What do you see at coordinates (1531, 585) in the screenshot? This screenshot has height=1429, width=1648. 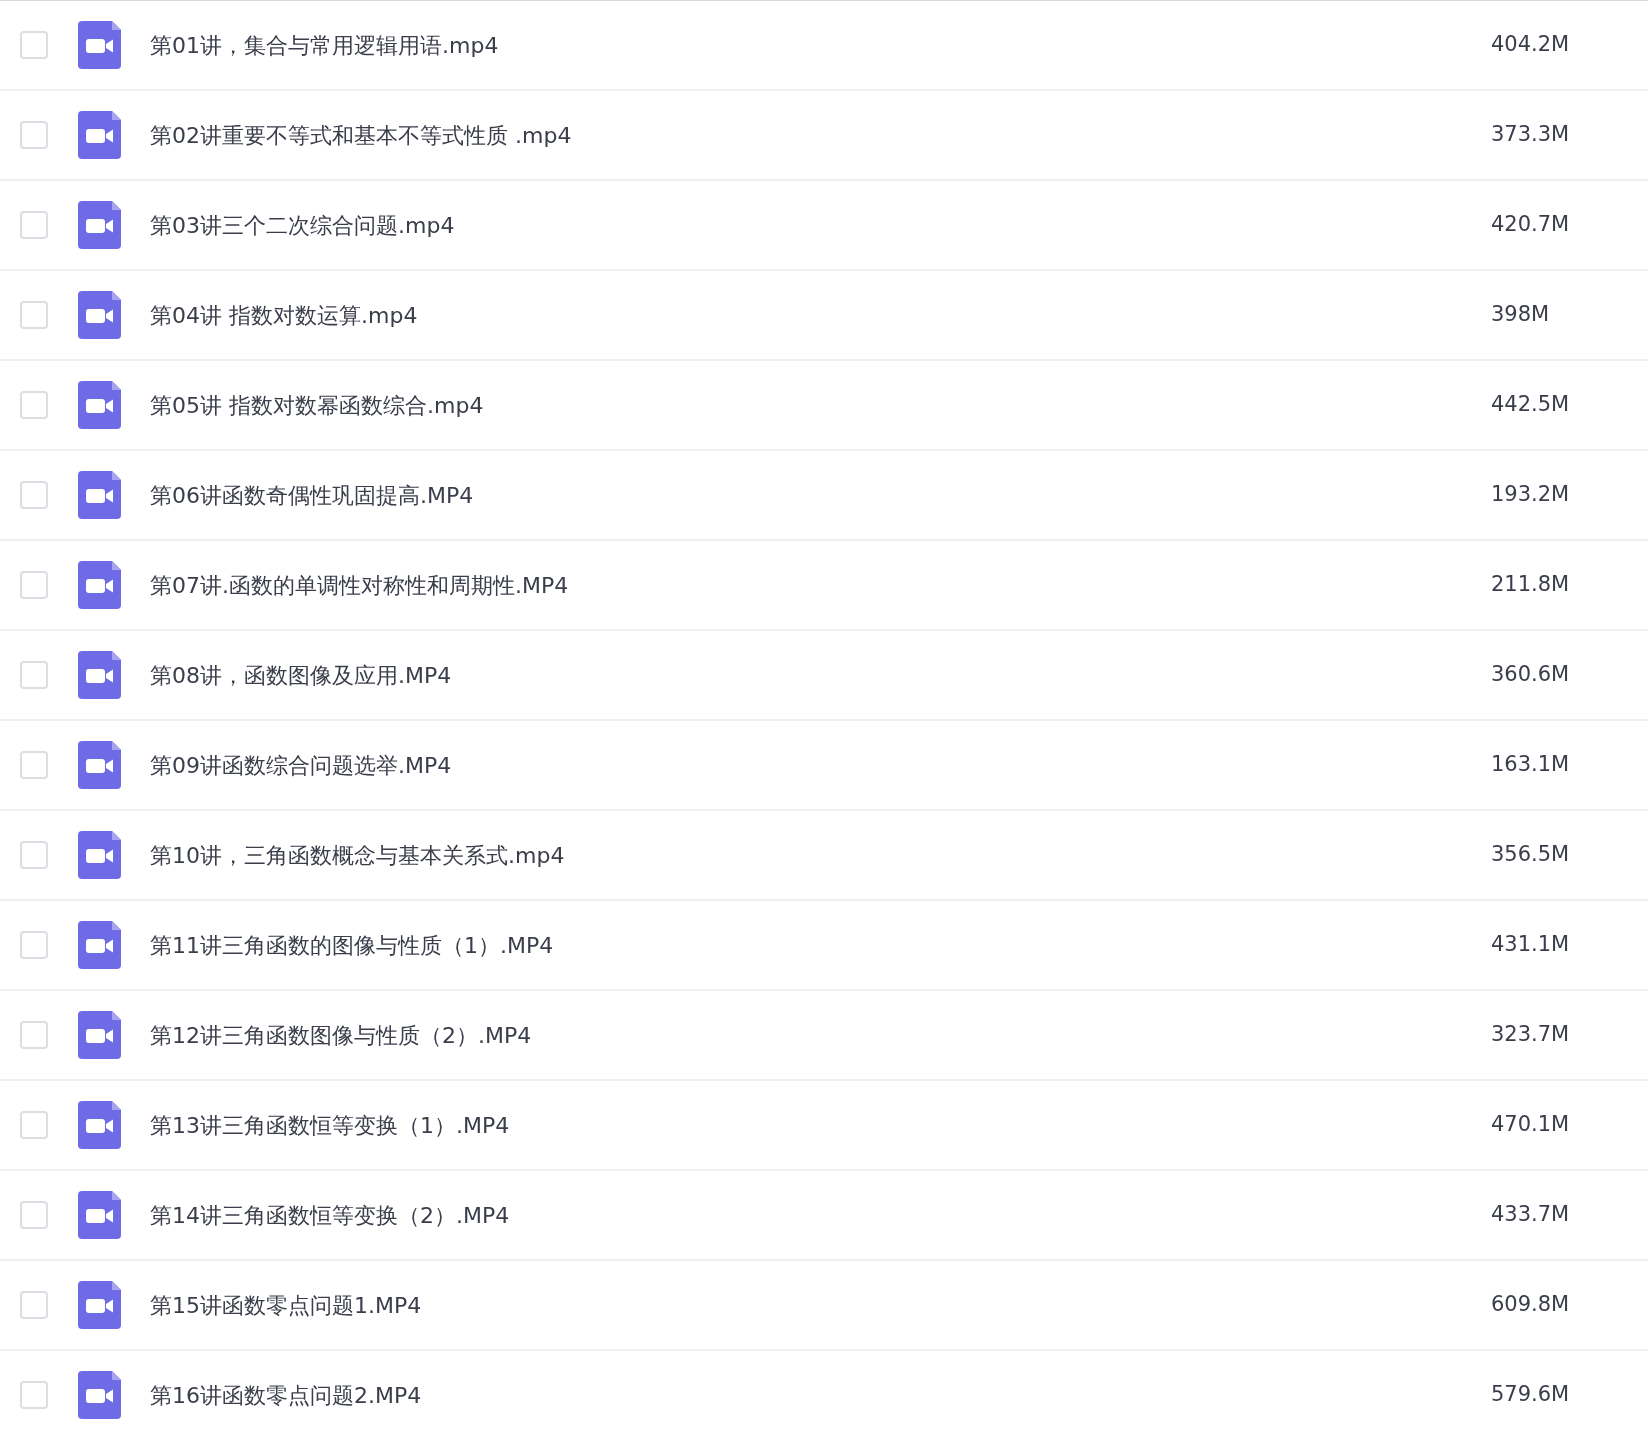 I see `file-size: 211.8M` at bounding box center [1531, 585].